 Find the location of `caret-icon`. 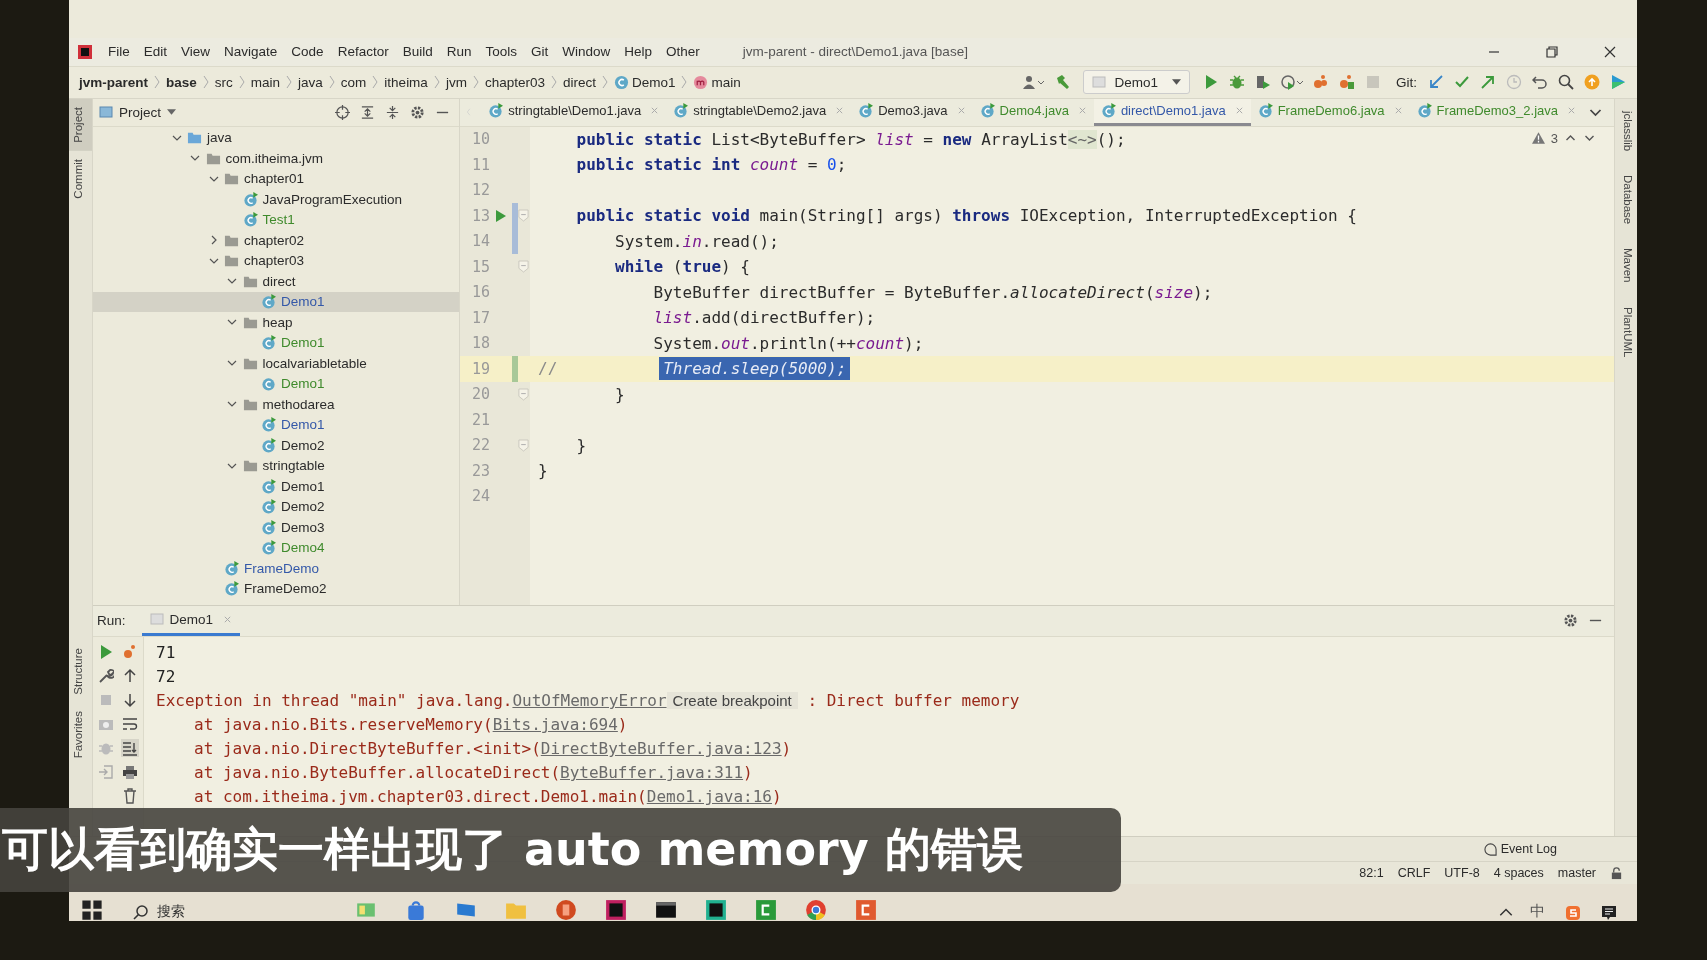

caret-icon is located at coordinates (172, 112).